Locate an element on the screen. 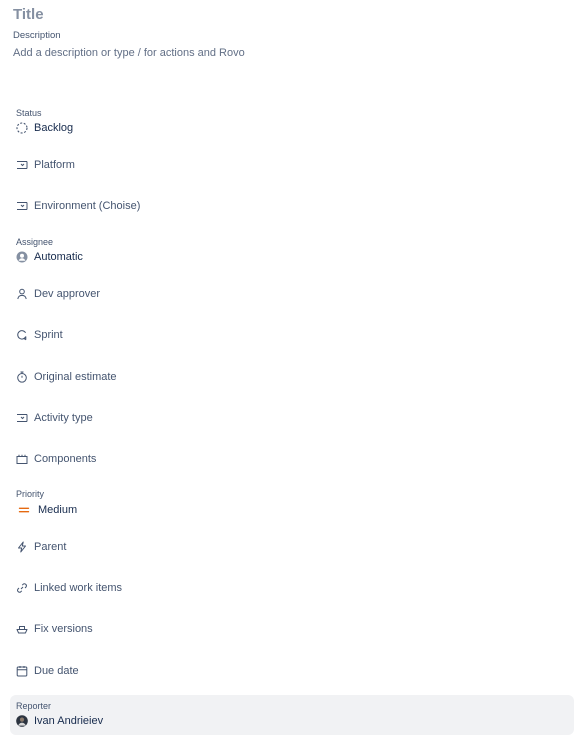 The width and height of the screenshot is (583, 737). original-estimate-field: Original estimate is located at coordinates (294, 377).